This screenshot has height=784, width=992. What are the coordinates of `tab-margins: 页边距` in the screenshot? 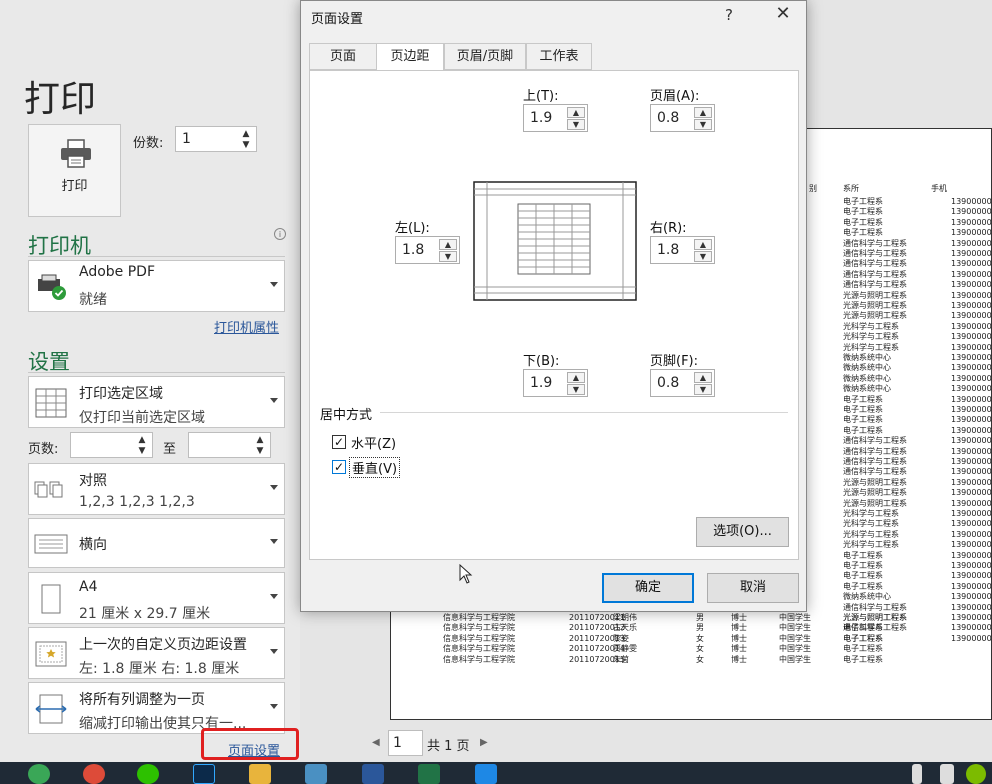 It's located at (410, 57).